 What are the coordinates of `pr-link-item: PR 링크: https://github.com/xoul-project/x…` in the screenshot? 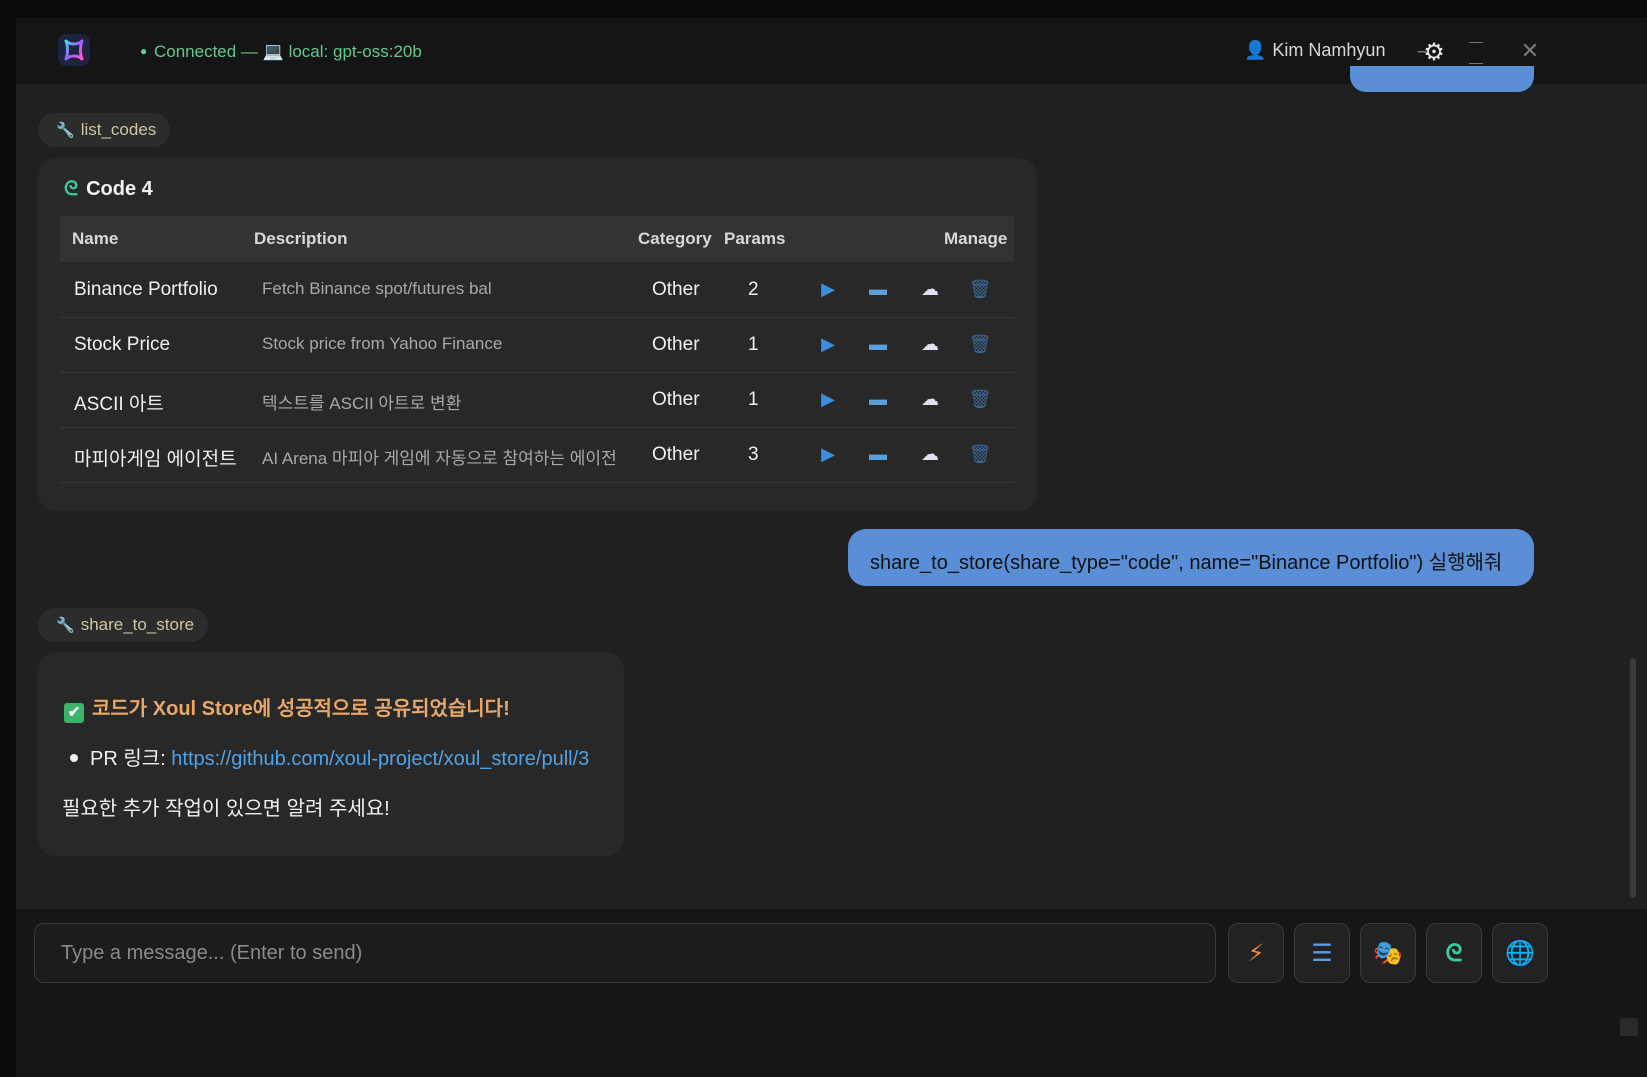 It's located at (329, 756).